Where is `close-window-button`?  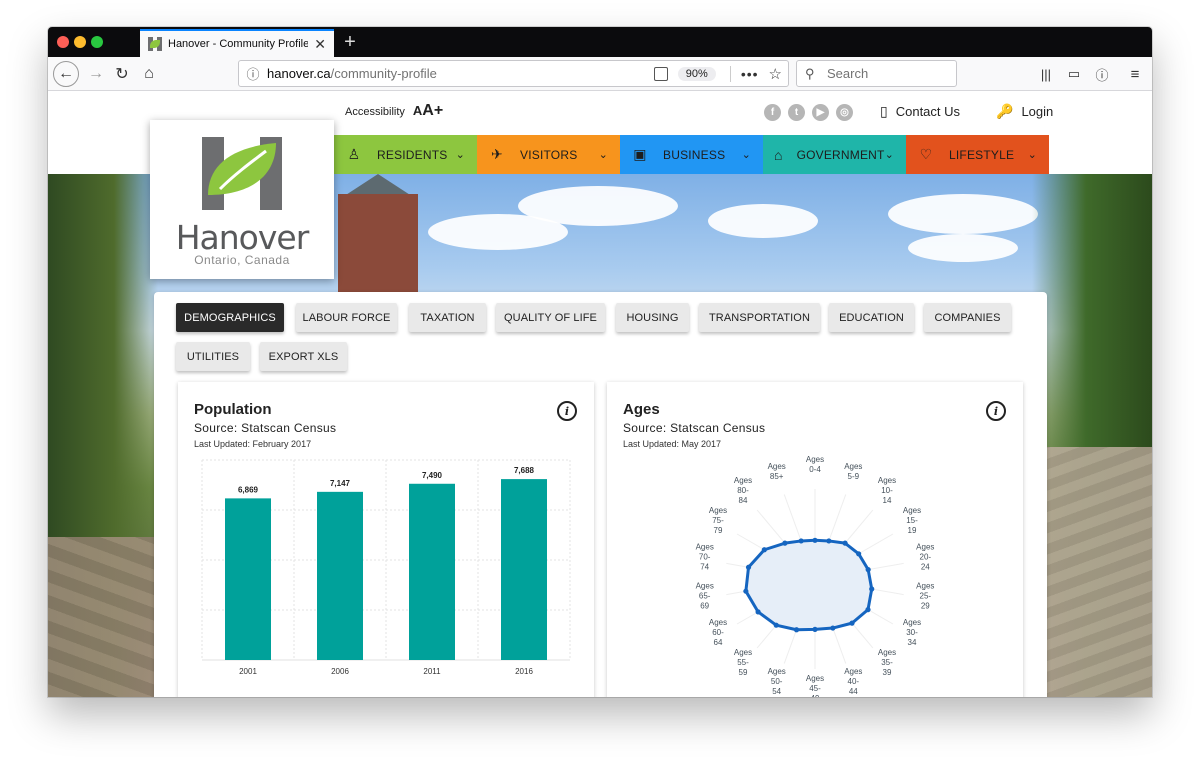
close-window-button is located at coordinates (63, 42).